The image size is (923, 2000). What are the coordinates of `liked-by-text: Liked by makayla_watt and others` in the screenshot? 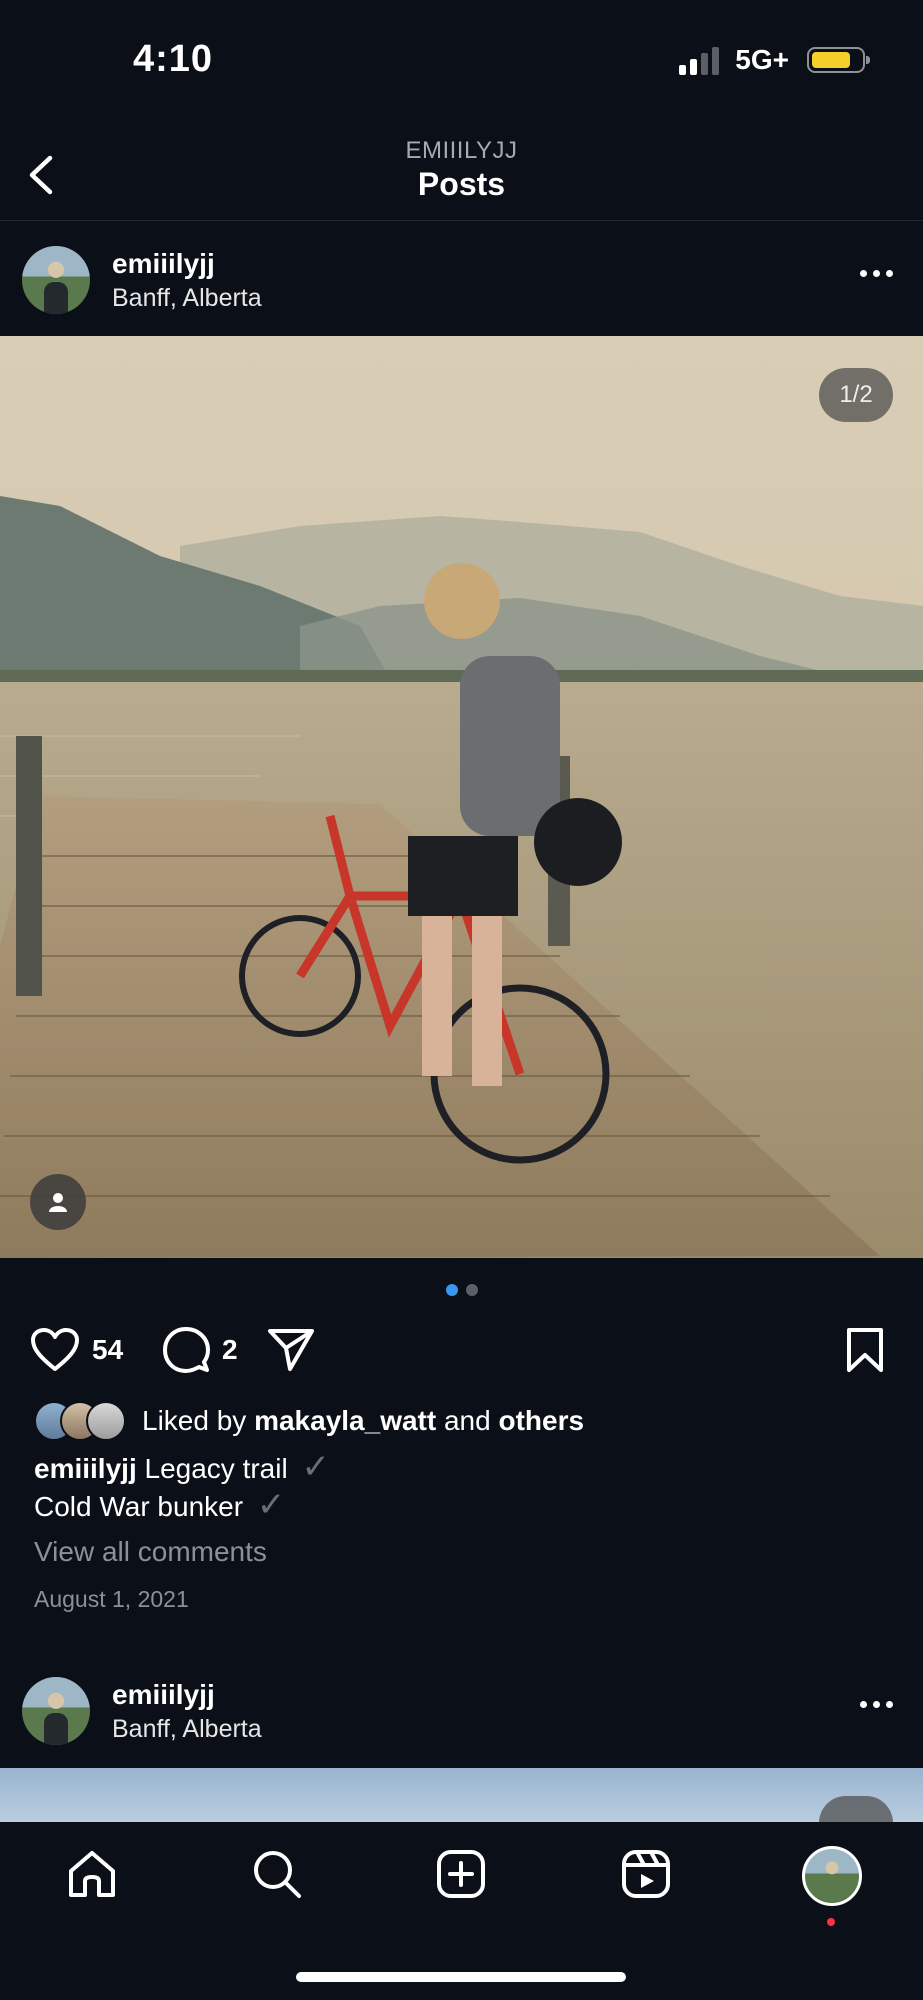 It's located at (363, 1421).